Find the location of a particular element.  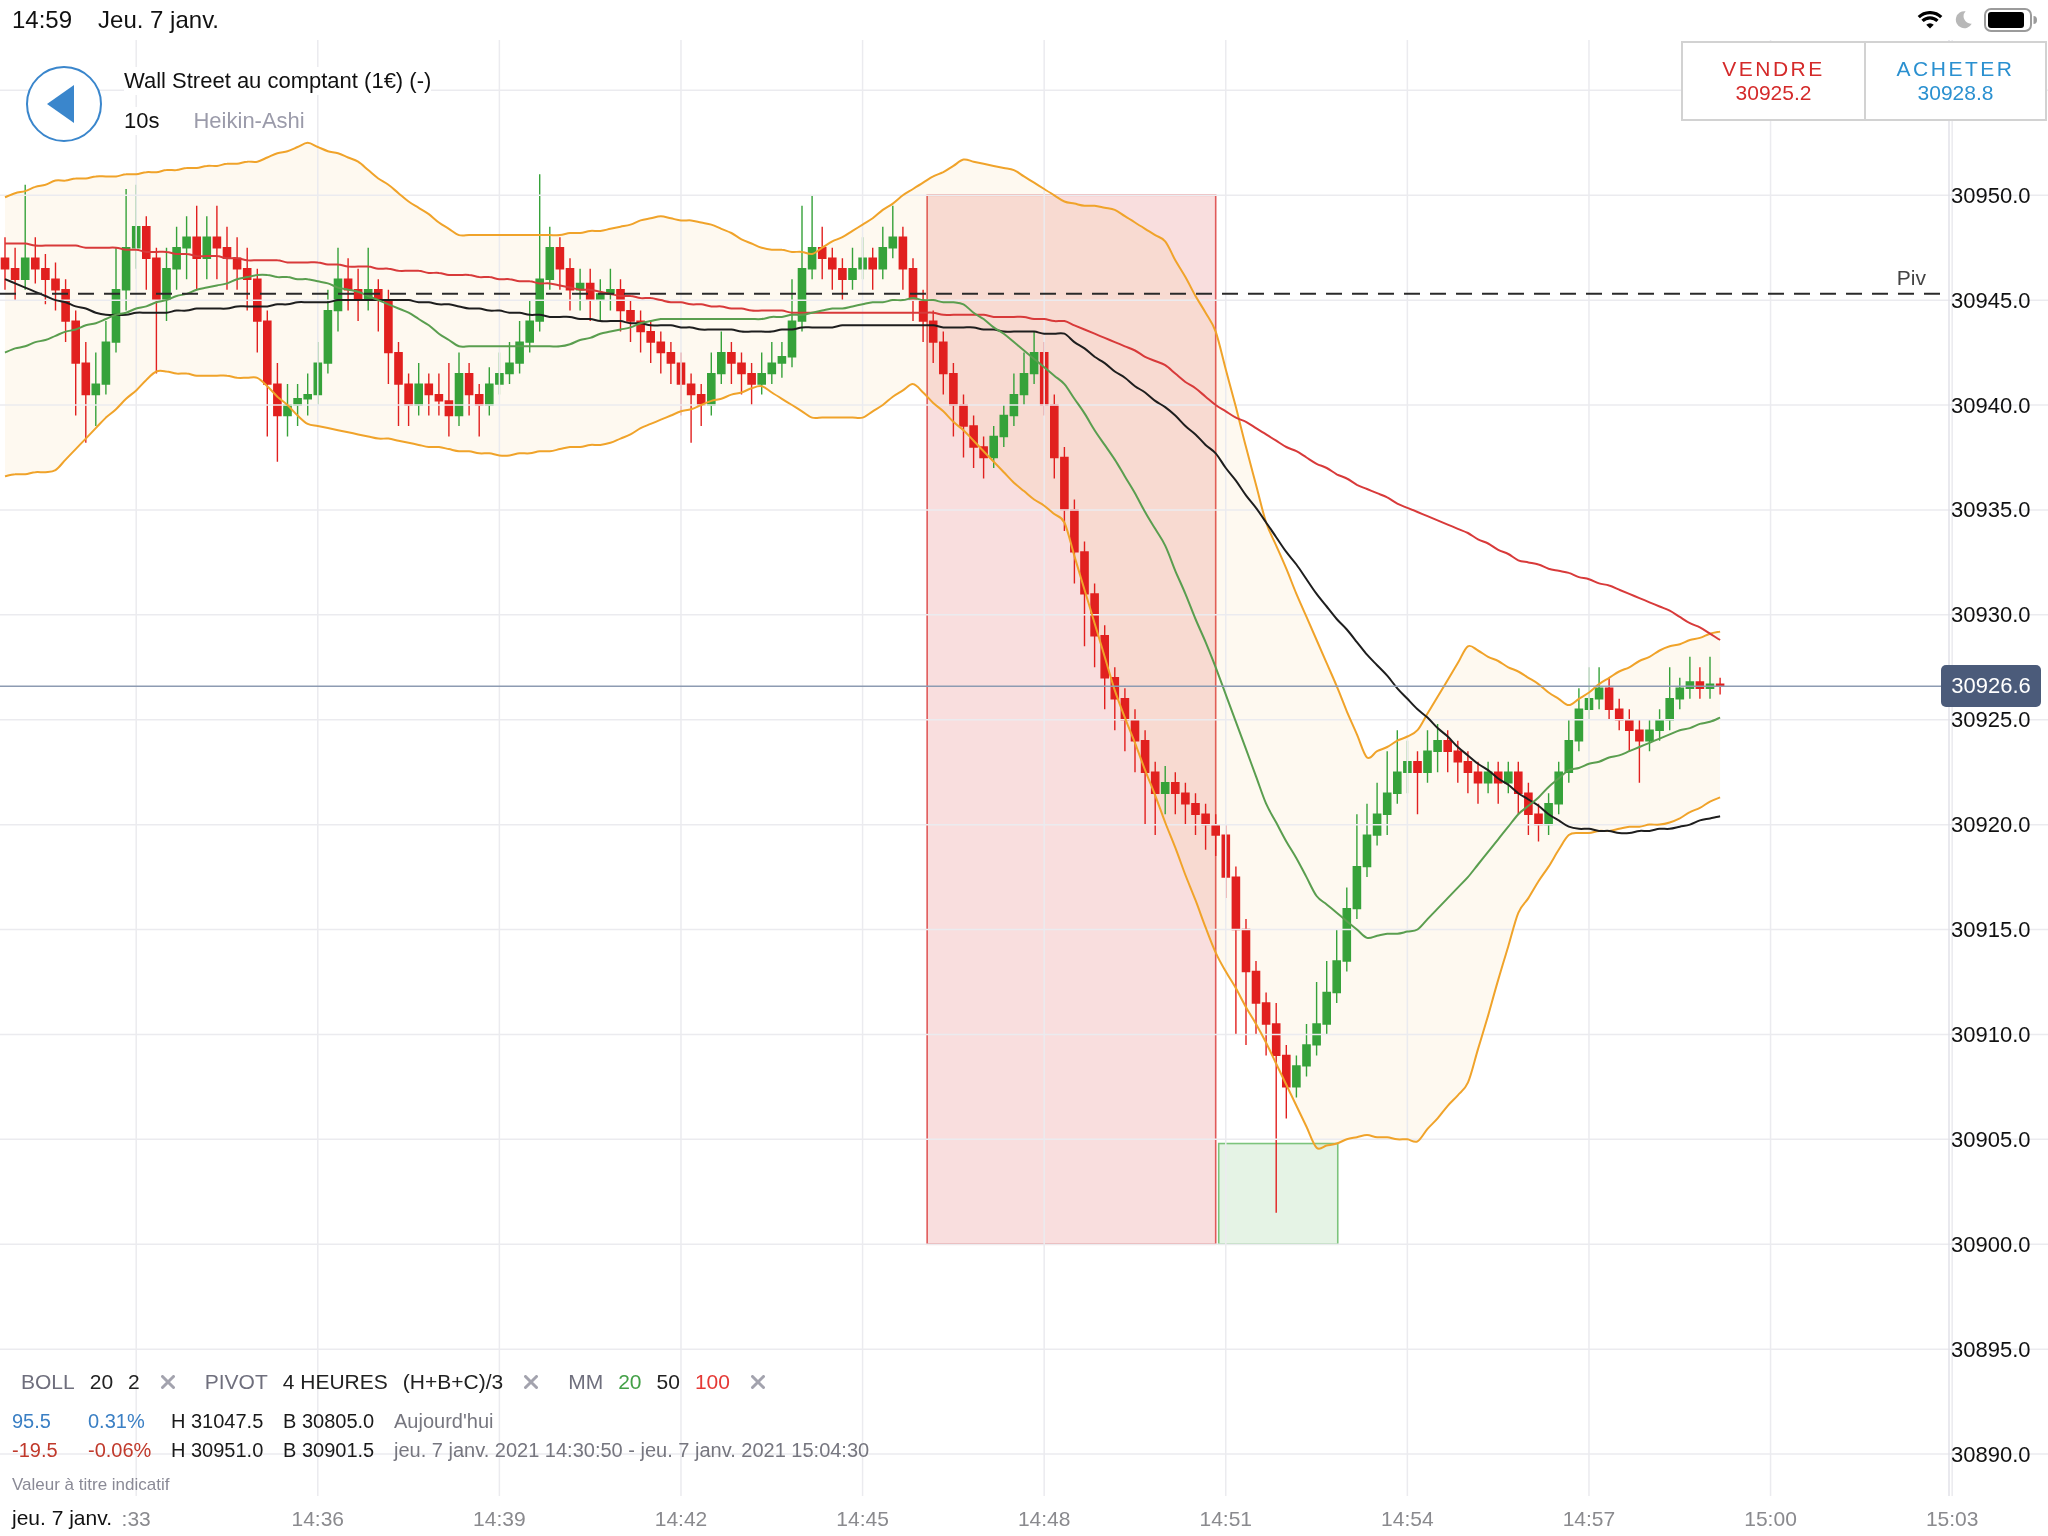

price-axis-label: 30905.0 is located at coordinates (1991, 1139).